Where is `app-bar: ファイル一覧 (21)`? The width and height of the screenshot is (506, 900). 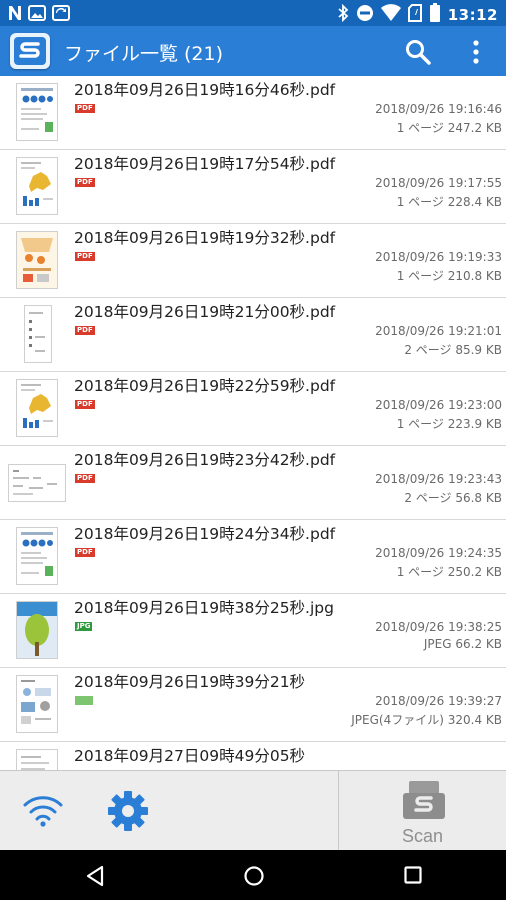
app-bar: ファイル一覧 (21) is located at coordinates (253, 51).